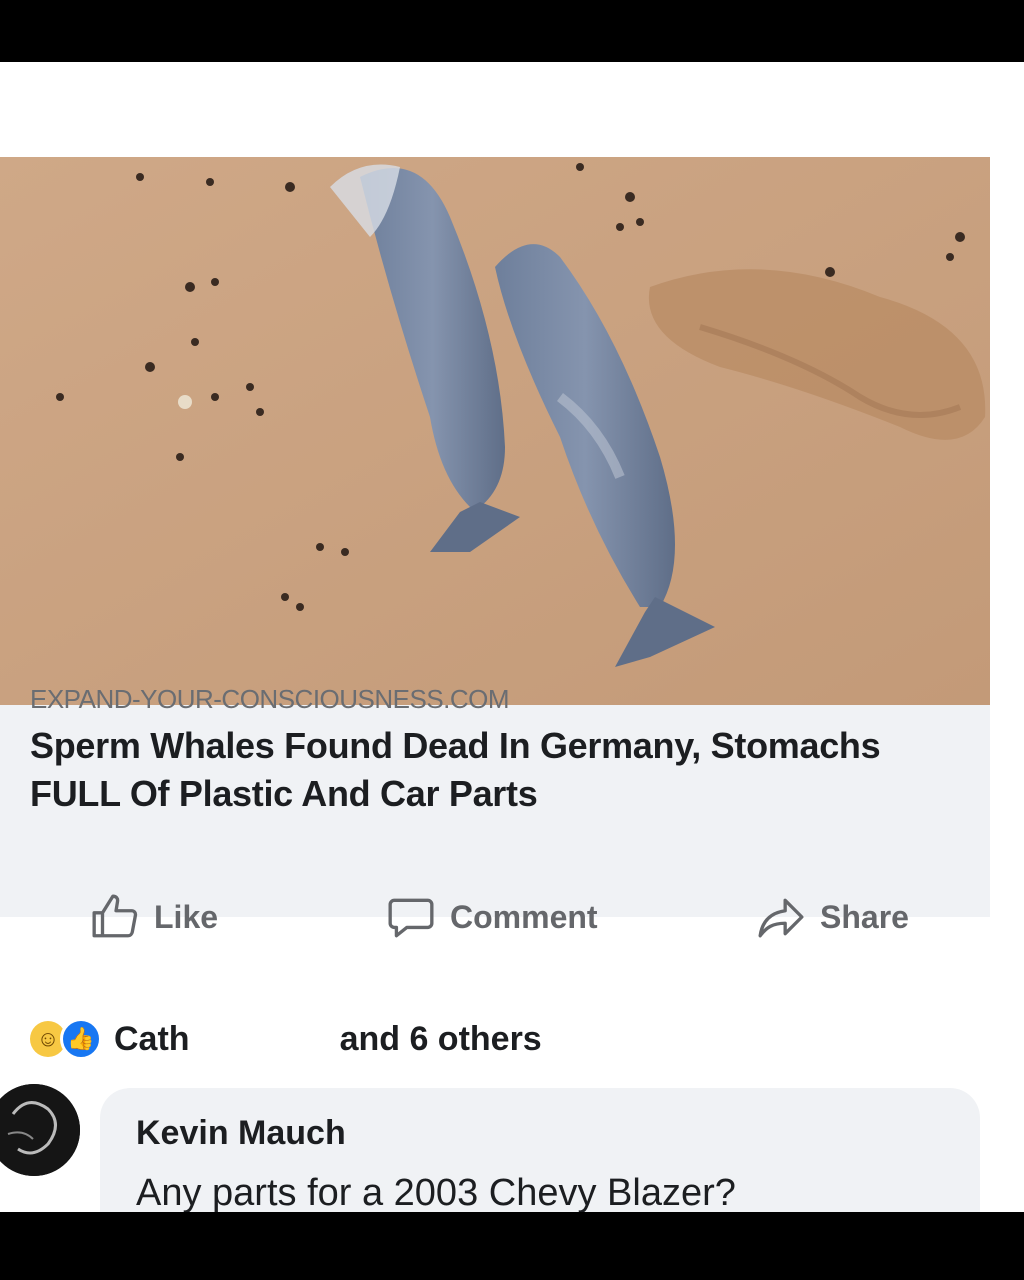  What do you see at coordinates (115, 916) in the screenshot?
I see `thumbs-up-icon` at bounding box center [115, 916].